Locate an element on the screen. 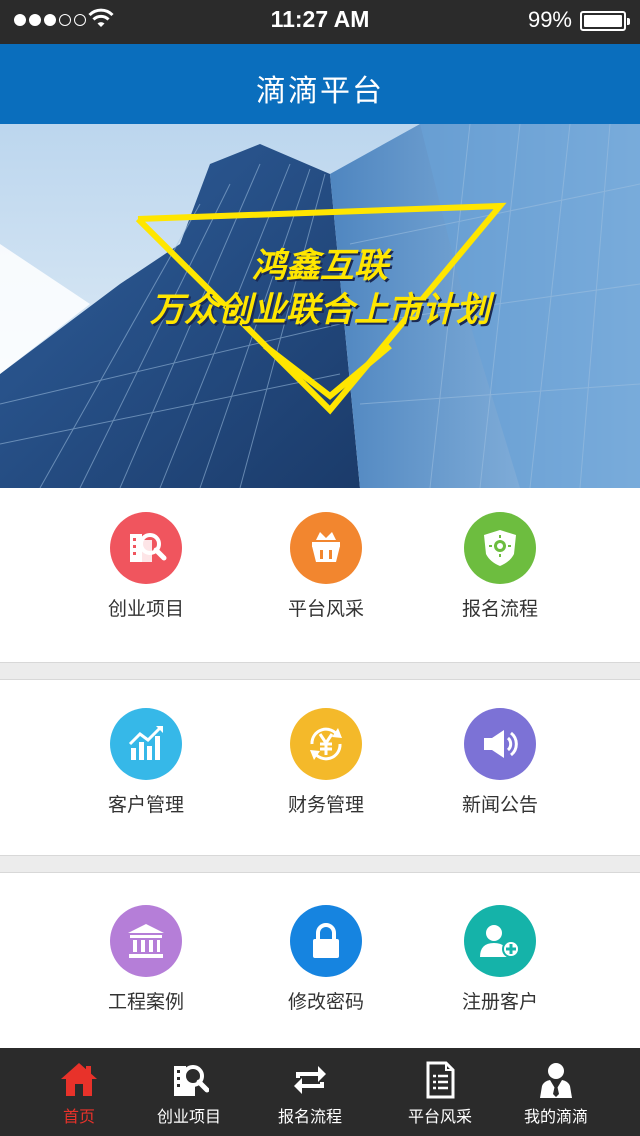  bottom-tab-bar: 首页 创业项目 报名流程 平台风采 我的滴滴 is located at coordinates (320, 1092).